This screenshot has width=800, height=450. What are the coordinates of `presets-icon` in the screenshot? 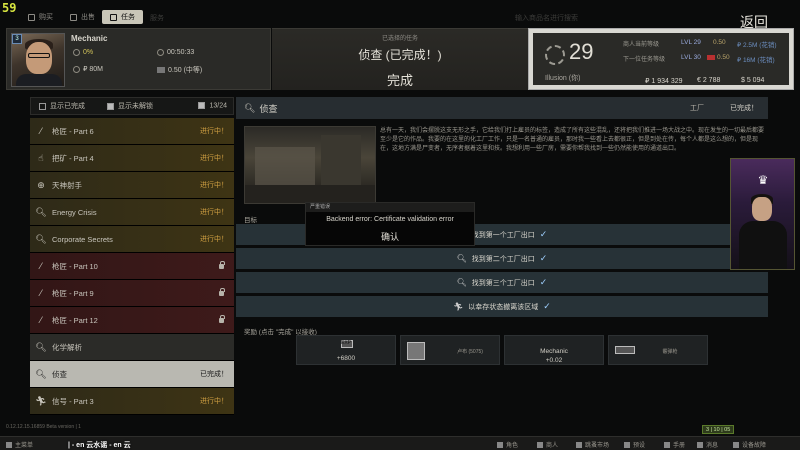 It's located at (627, 444).